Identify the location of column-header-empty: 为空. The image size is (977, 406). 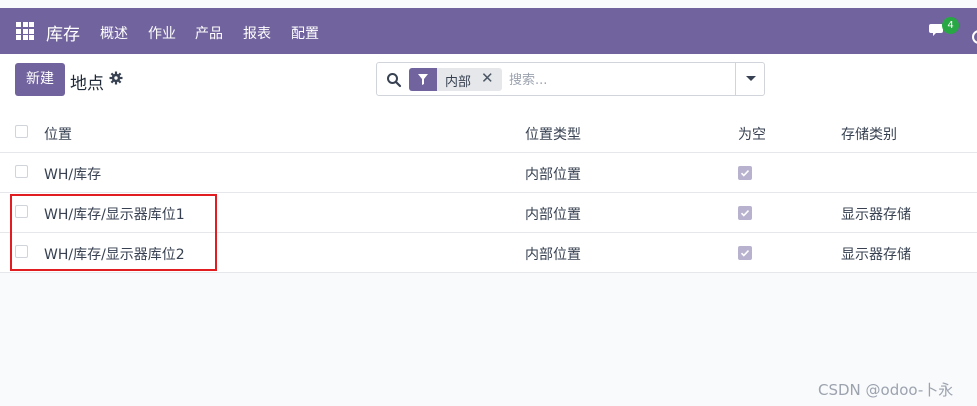
(752, 134).